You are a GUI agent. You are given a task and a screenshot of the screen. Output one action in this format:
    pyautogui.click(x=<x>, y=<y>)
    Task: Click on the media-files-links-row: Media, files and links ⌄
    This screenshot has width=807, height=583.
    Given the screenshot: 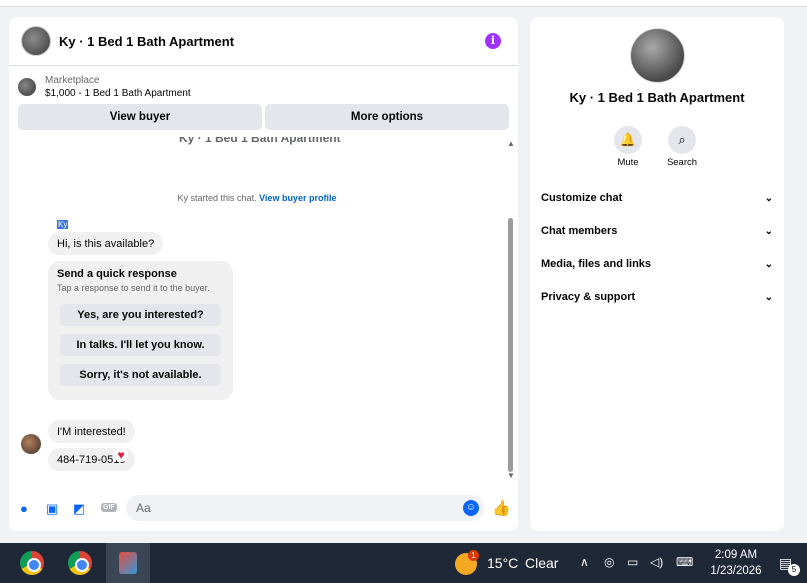 What is the action you would take?
    pyautogui.click(x=657, y=264)
    